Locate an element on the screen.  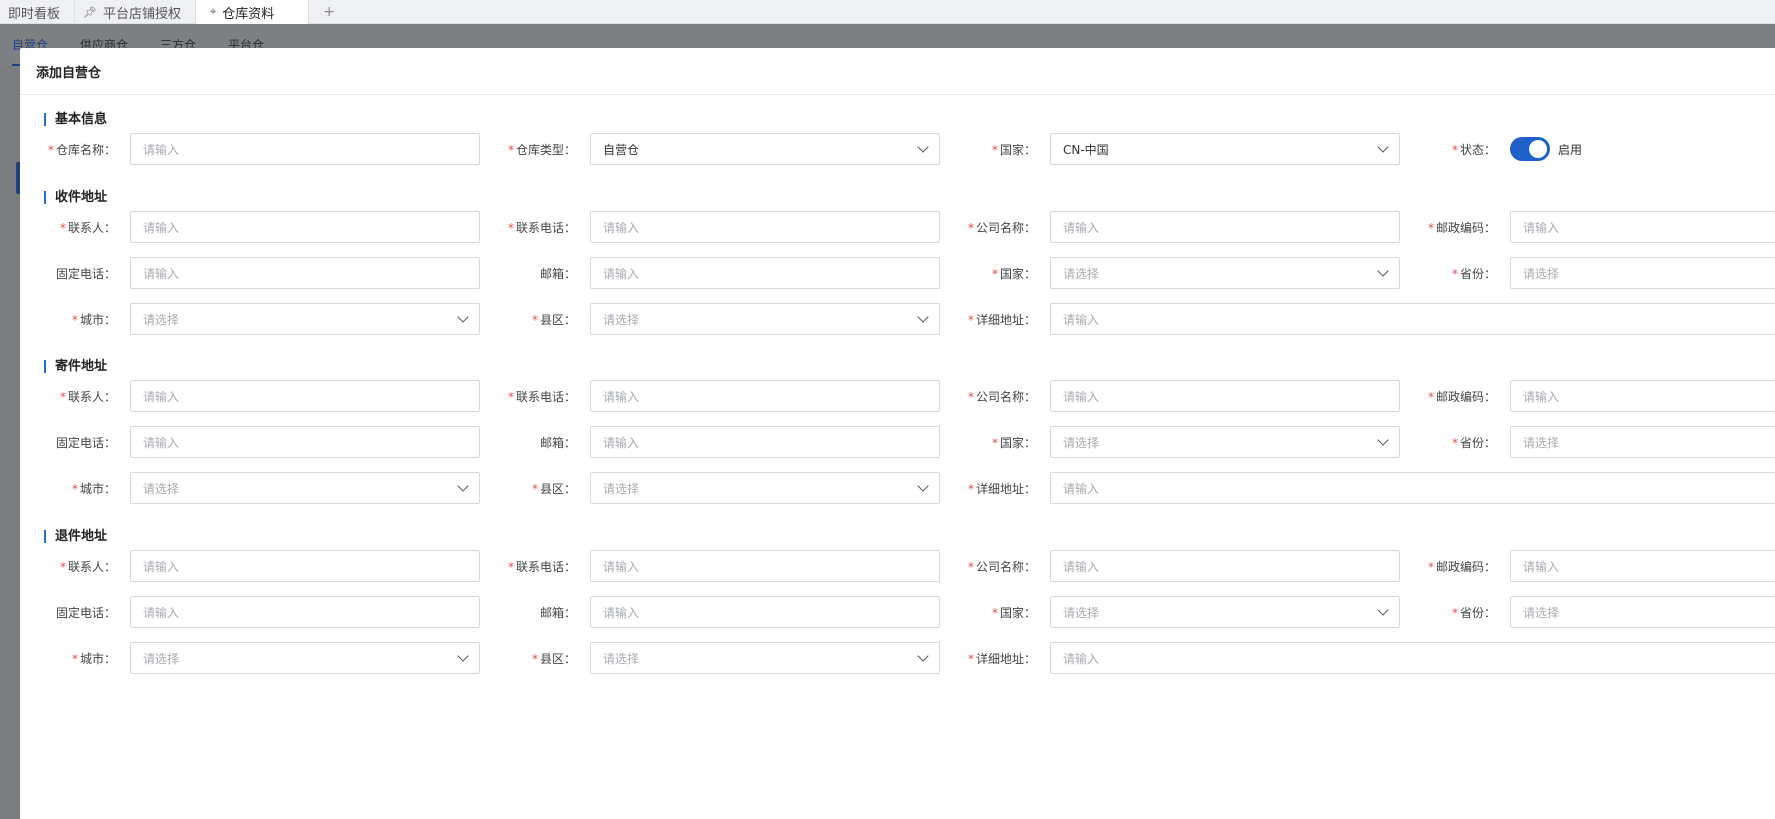
warehouse-name-input: 请输入 is located at coordinates (305, 149).